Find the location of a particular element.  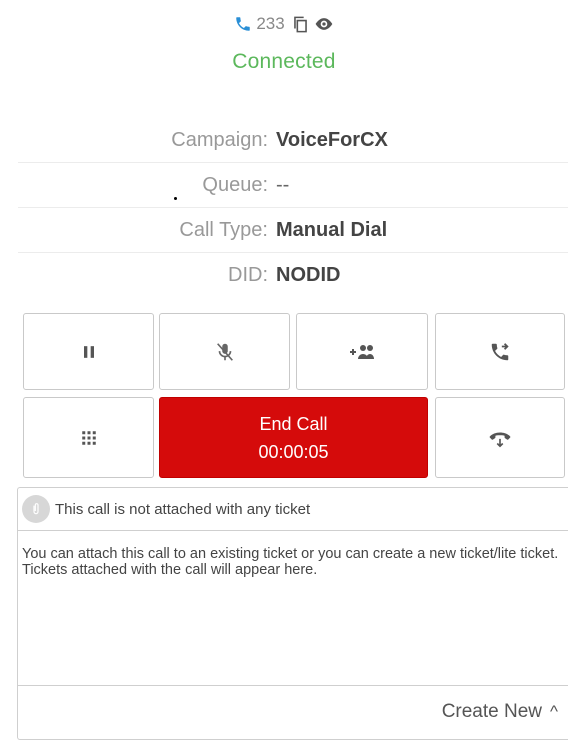

hold-call-button is located at coordinates (500, 437).